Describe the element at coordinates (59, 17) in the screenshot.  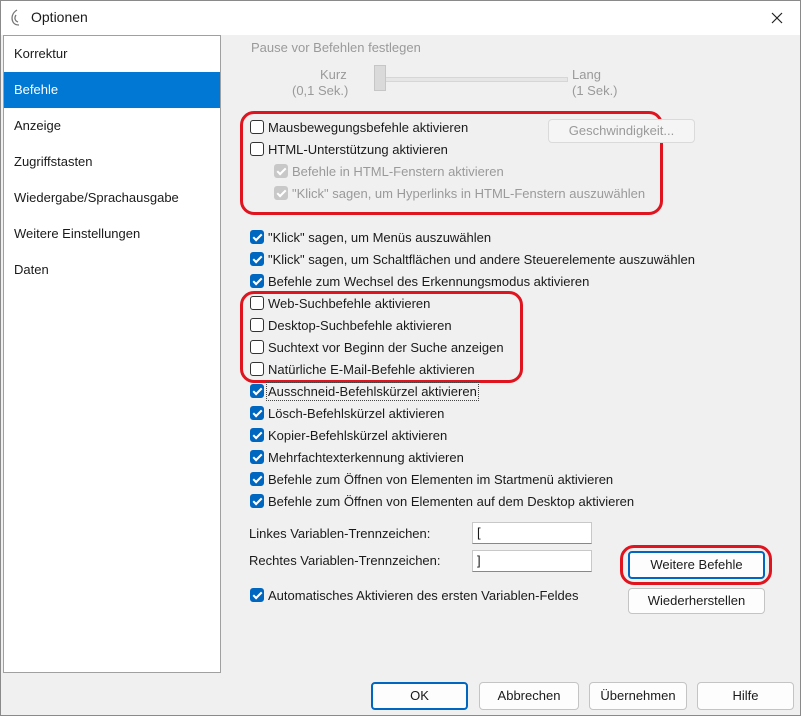
I see `window-title: Optionen` at that location.